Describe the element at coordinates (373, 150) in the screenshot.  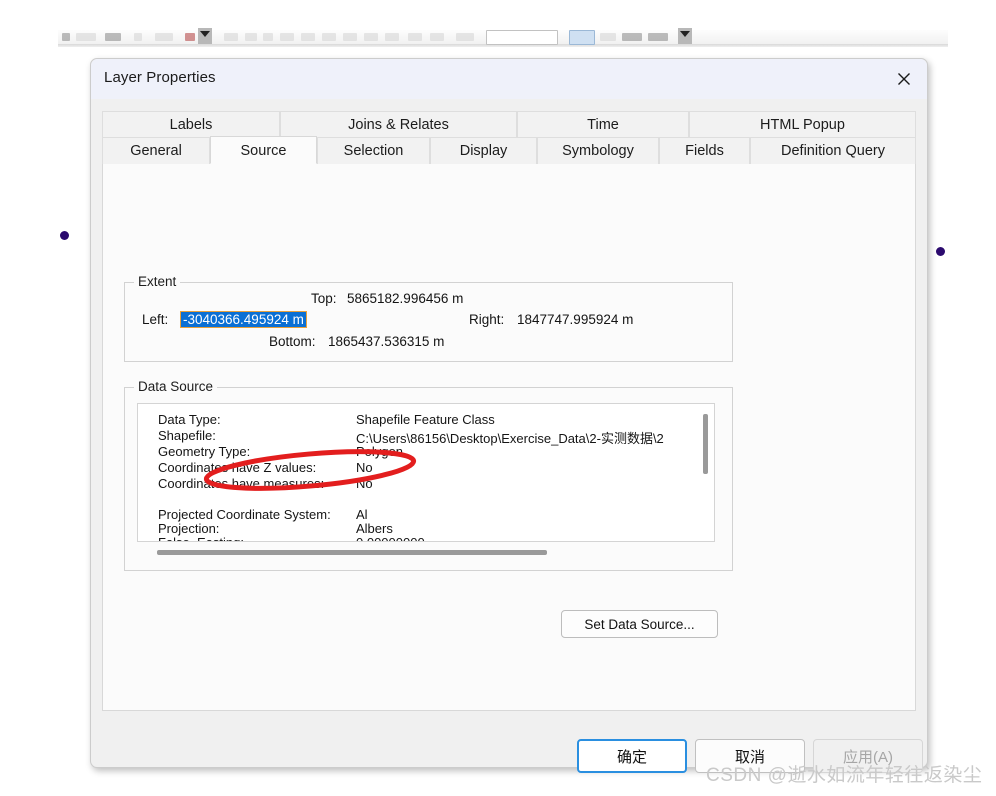
I see `tab-selection: Selection` at that location.